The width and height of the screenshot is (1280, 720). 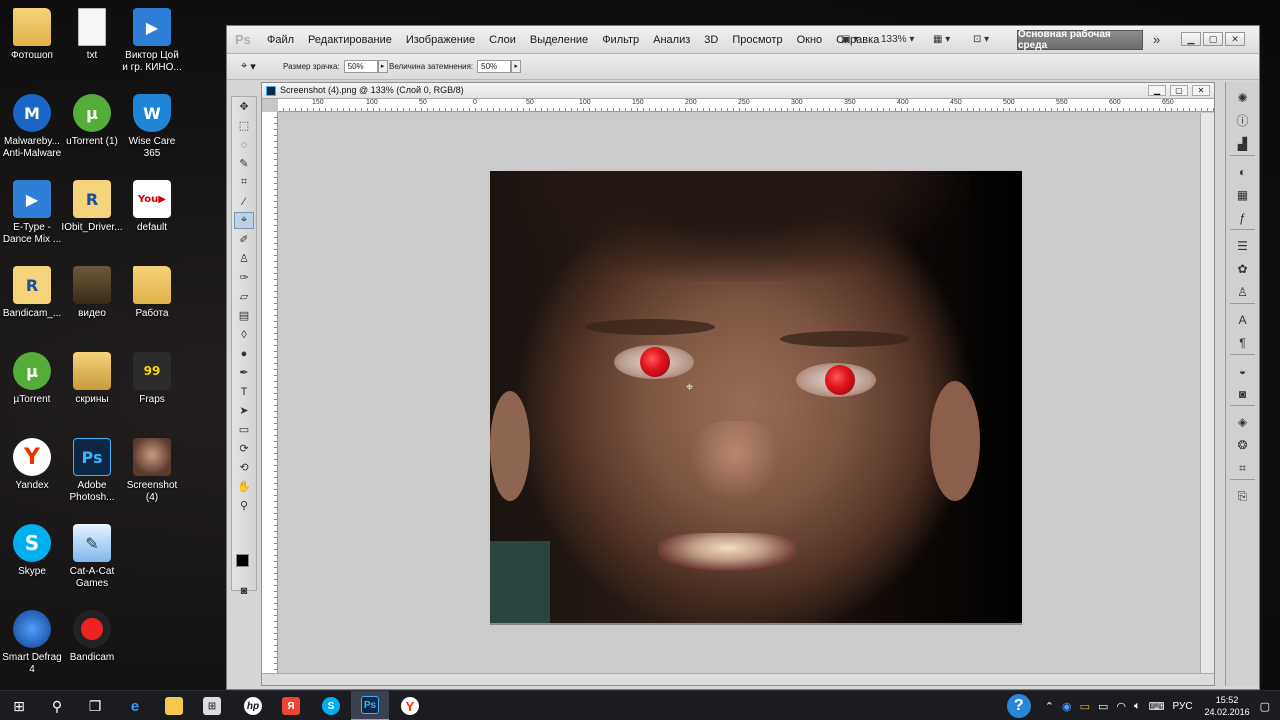 I want to click on network-icon: ◠, so click(x=1121, y=706).